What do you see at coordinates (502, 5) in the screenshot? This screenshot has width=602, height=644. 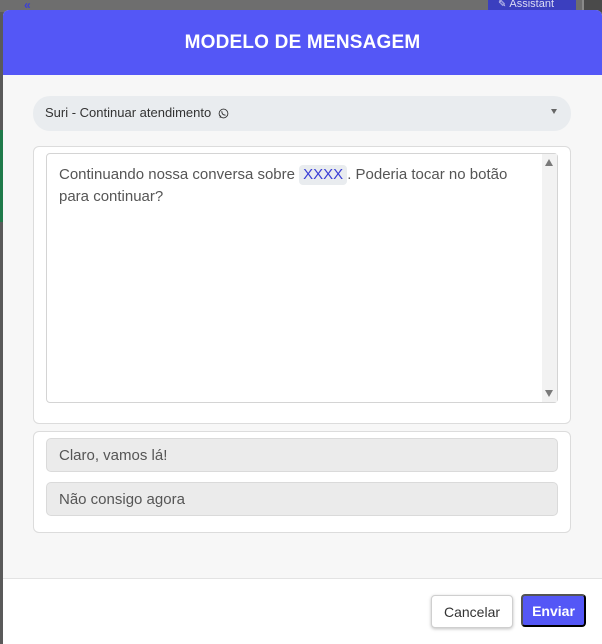 I see `magic-wand-icon: ✎` at bounding box center [502, 5].